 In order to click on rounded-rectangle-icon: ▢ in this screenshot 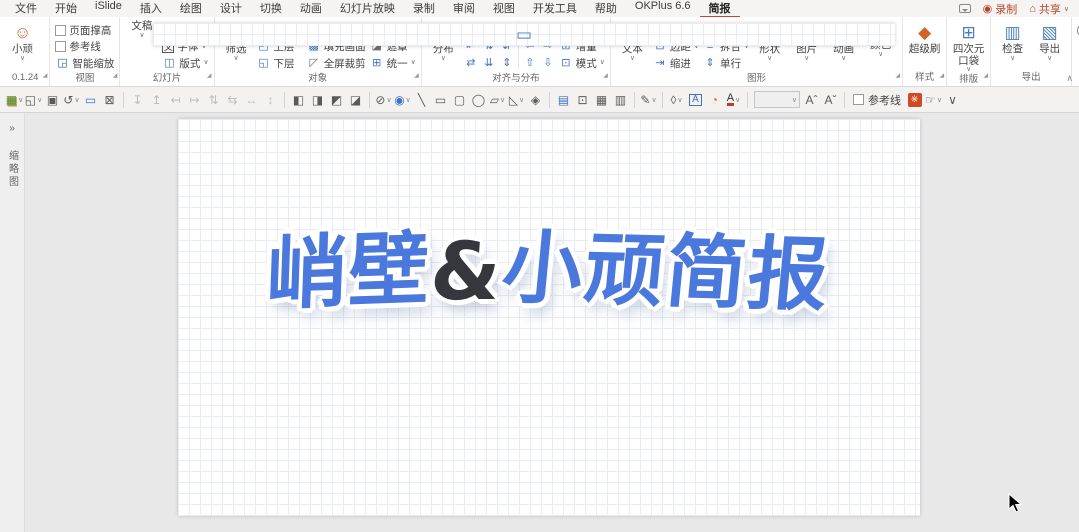, I will do `click(459, 100)`.